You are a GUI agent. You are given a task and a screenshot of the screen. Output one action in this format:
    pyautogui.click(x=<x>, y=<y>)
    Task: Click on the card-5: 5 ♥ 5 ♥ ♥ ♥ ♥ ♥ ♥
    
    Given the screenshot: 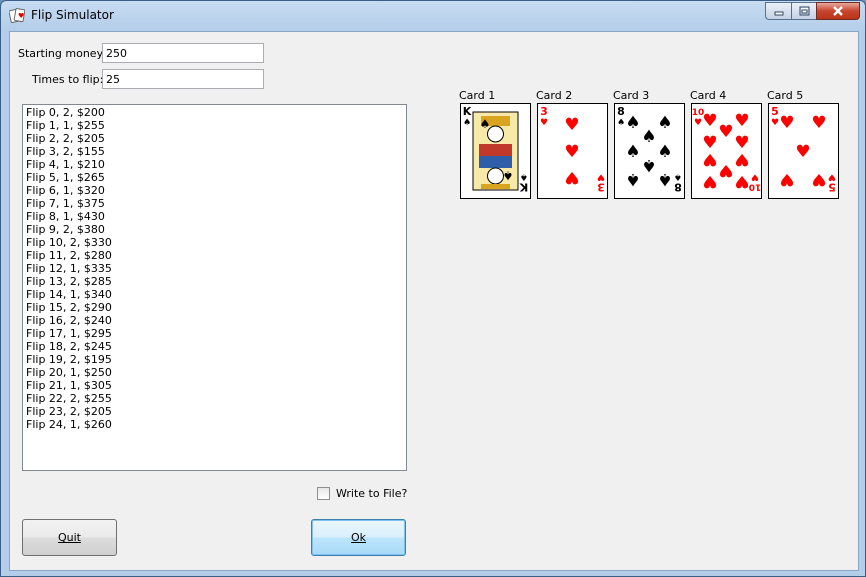 What is the action you would take?
    pyautogui.click(x=803, y=151)
    